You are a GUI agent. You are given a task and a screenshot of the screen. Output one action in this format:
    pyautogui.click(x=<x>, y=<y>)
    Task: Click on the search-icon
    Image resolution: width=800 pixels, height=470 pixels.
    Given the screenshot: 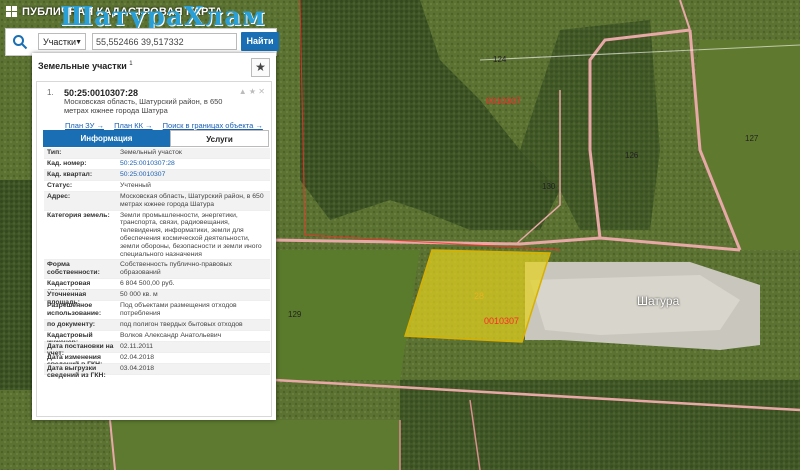 What is the action you would take?
    pyautogui.click(x=20, y=42)
    